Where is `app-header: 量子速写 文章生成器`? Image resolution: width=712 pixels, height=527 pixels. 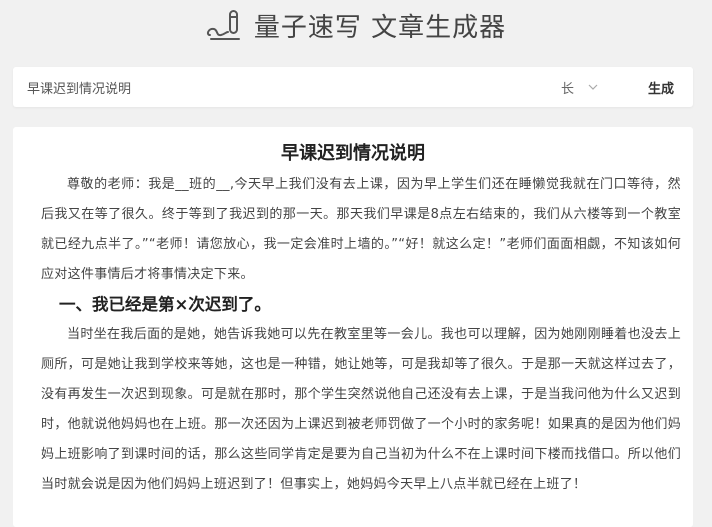 app-header: 量子速写 文章生成器 is located at coordinates (356, 25).